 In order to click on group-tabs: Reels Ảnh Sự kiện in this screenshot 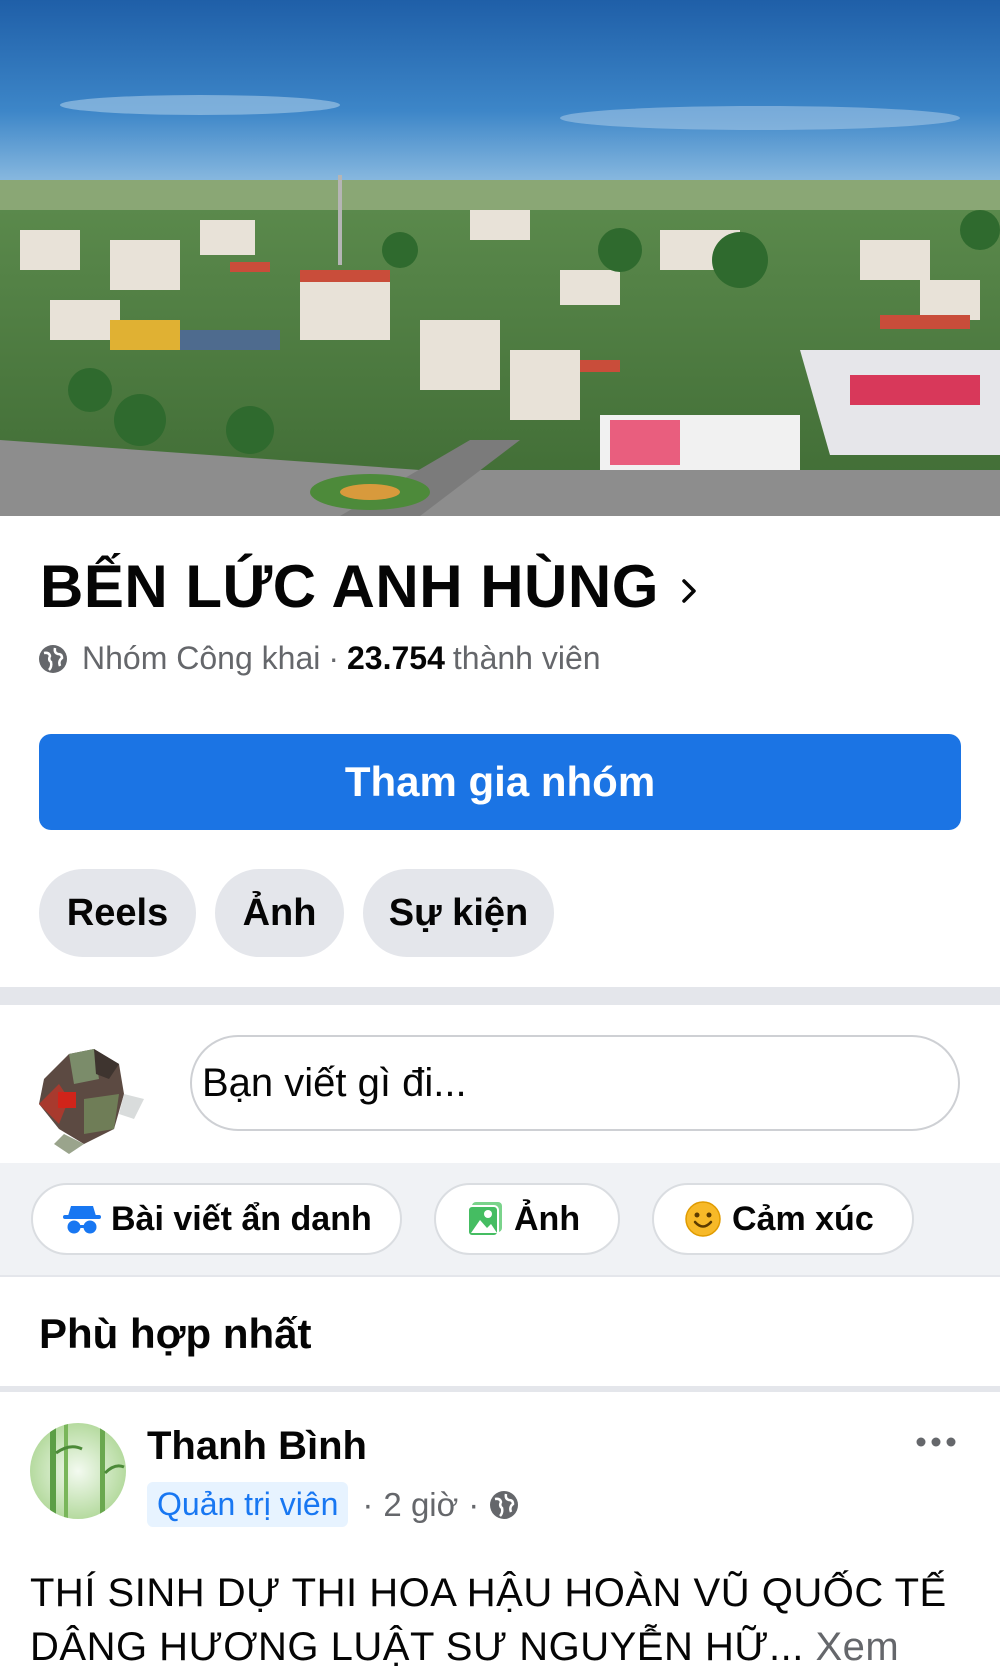, I will do `click(306, 913)`.